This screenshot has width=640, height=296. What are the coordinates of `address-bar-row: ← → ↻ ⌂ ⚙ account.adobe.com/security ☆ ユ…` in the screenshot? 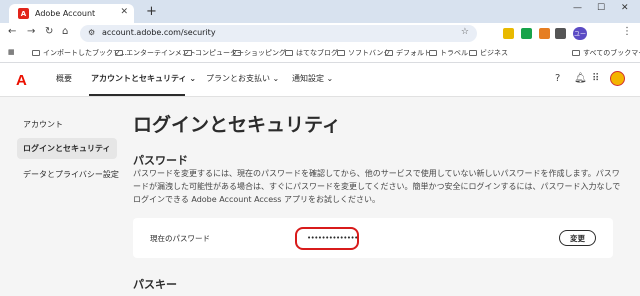 It's located at (320, 33).